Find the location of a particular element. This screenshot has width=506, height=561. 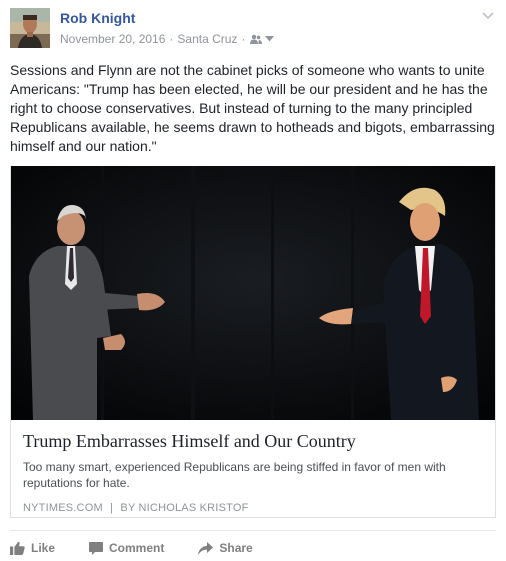

comment-icon is located at coordinates (96, 548).